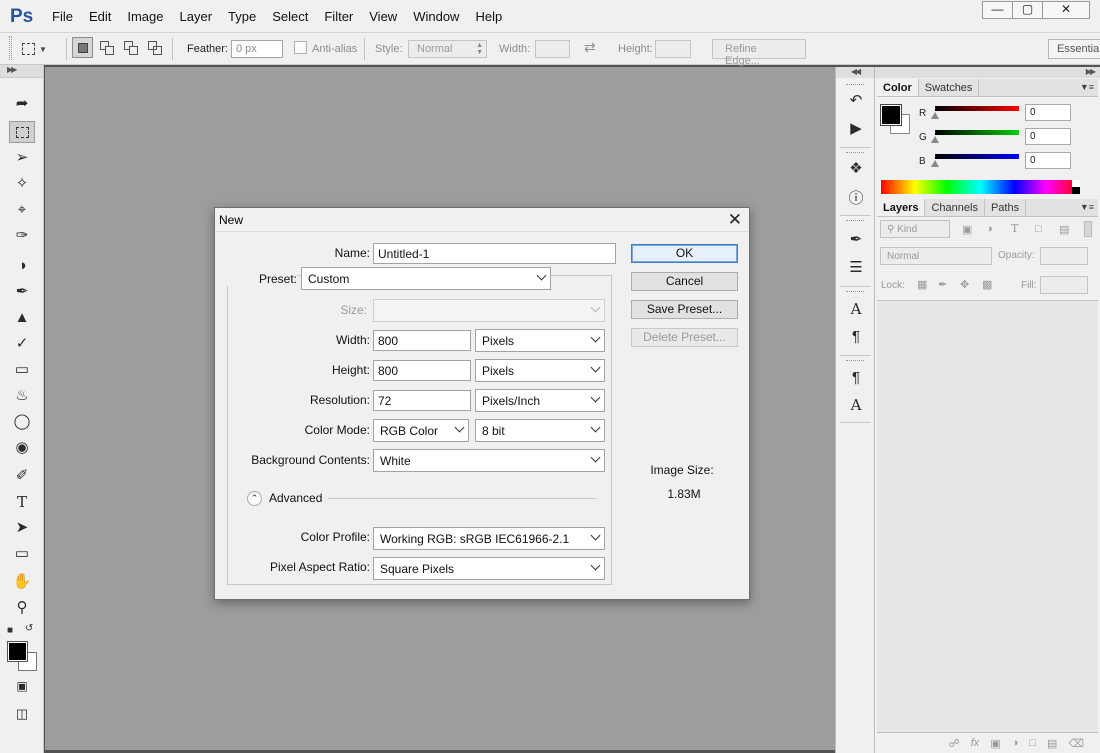 This screenshot has width=1100, height=753. I want to click on eyedropper-tool-icon: ✑, so click(22, 236).